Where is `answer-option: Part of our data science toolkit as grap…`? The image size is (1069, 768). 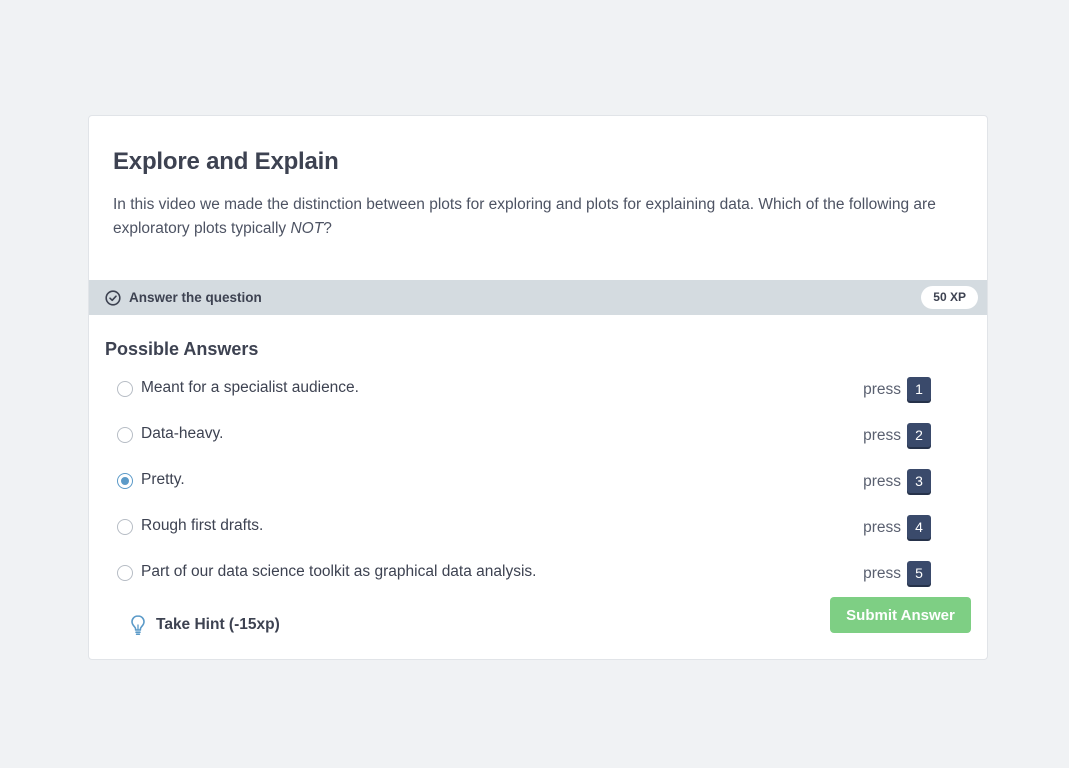
answer-option: Part of our data science toolkit as grap… is located at coordinates (539, 574).